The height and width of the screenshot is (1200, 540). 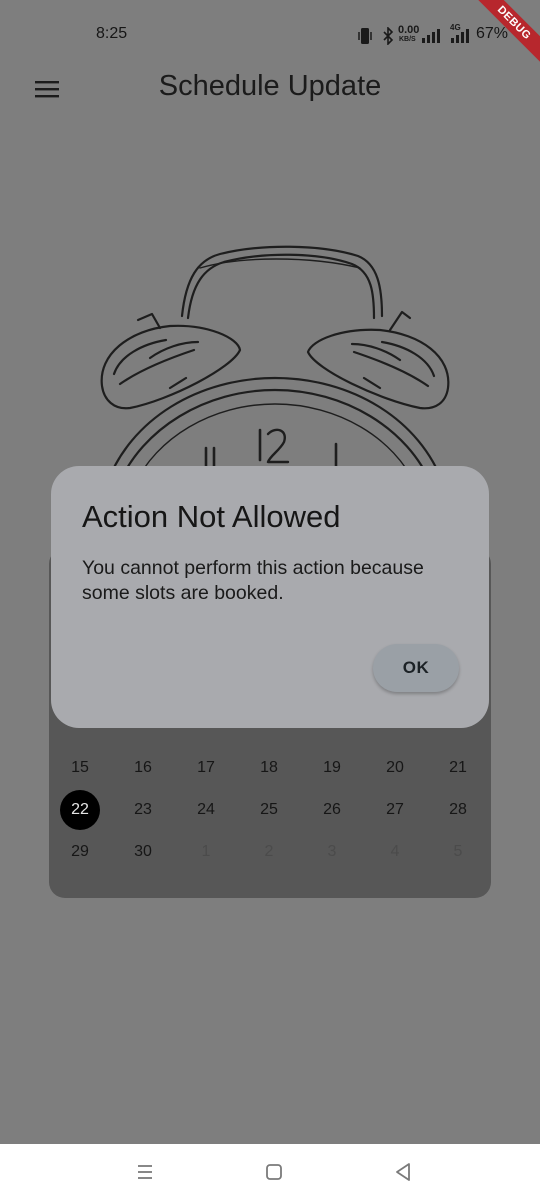 What do you see at coordinates (269, 852) in the screenshot?
I see `calendar-day: 2` at bounding box center [269, 852].